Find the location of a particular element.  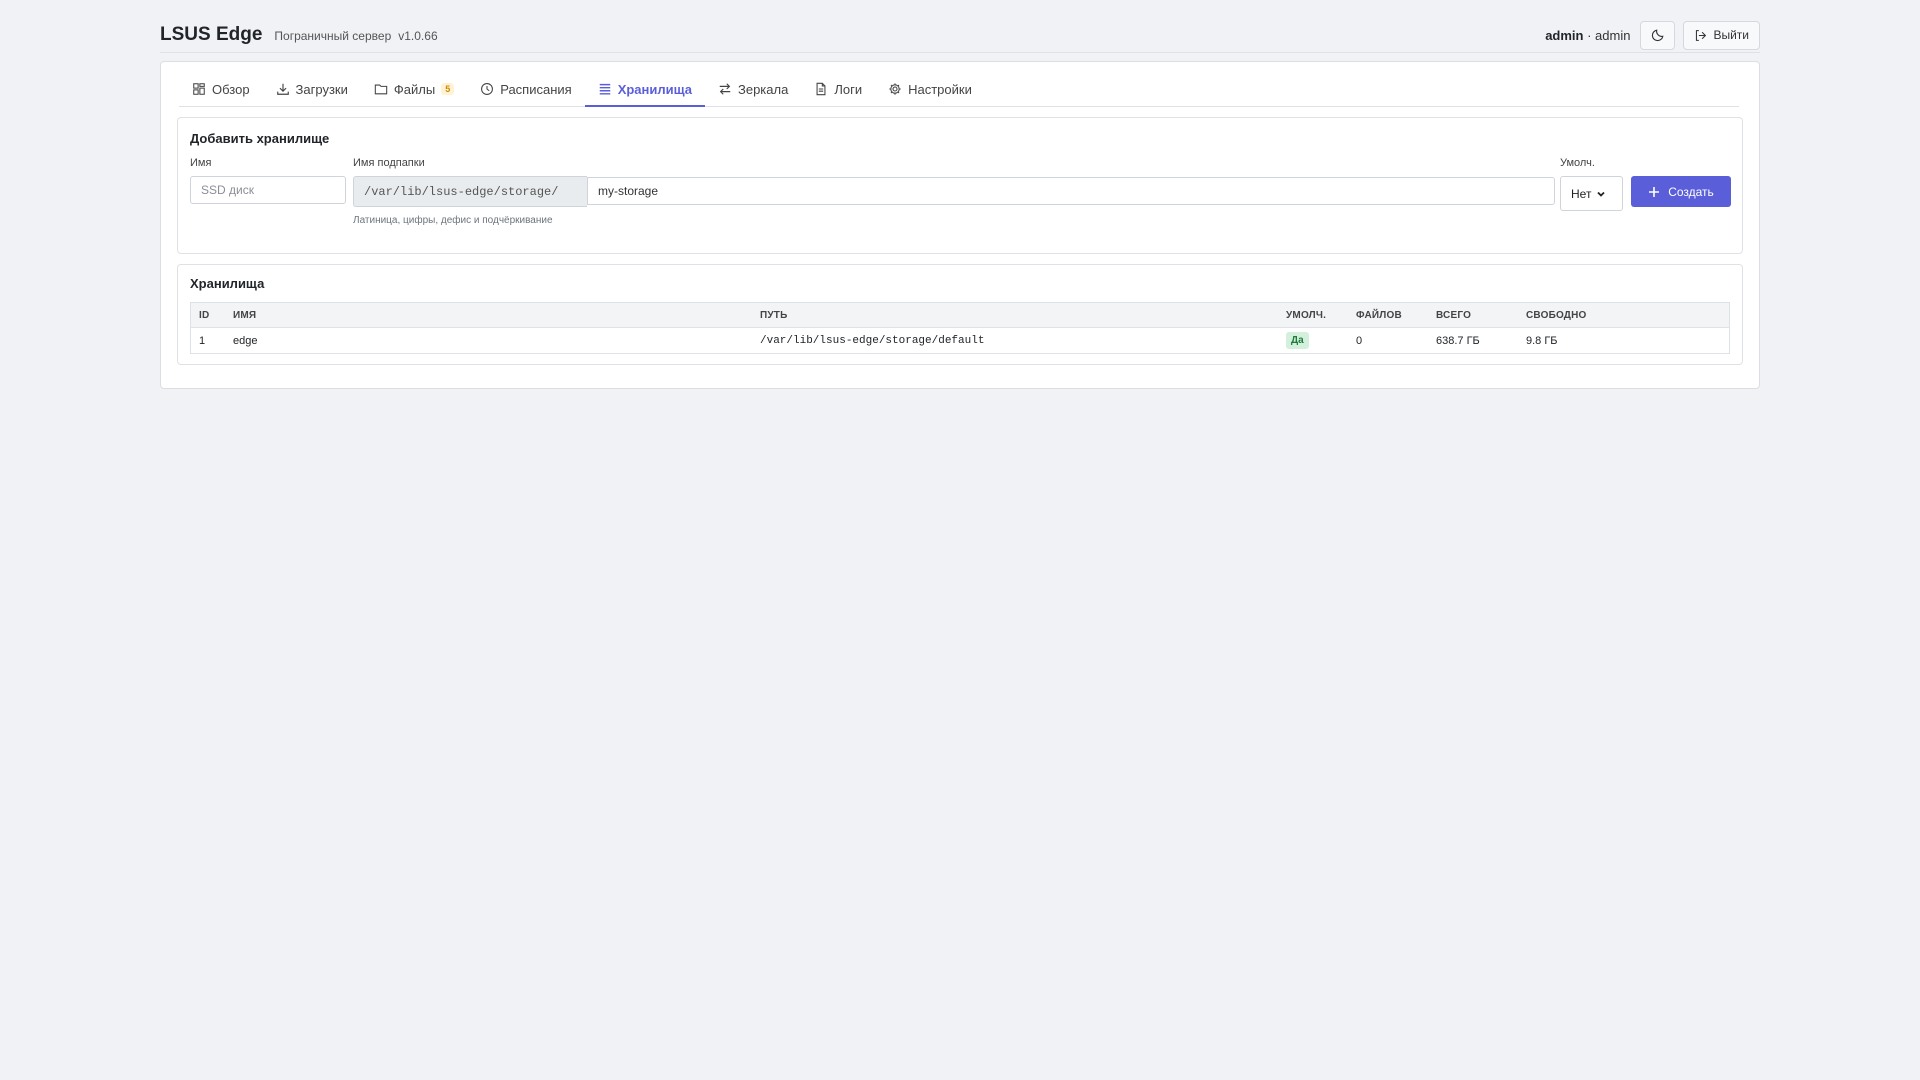

cell-name: edge is located at coordinates (245, 340).